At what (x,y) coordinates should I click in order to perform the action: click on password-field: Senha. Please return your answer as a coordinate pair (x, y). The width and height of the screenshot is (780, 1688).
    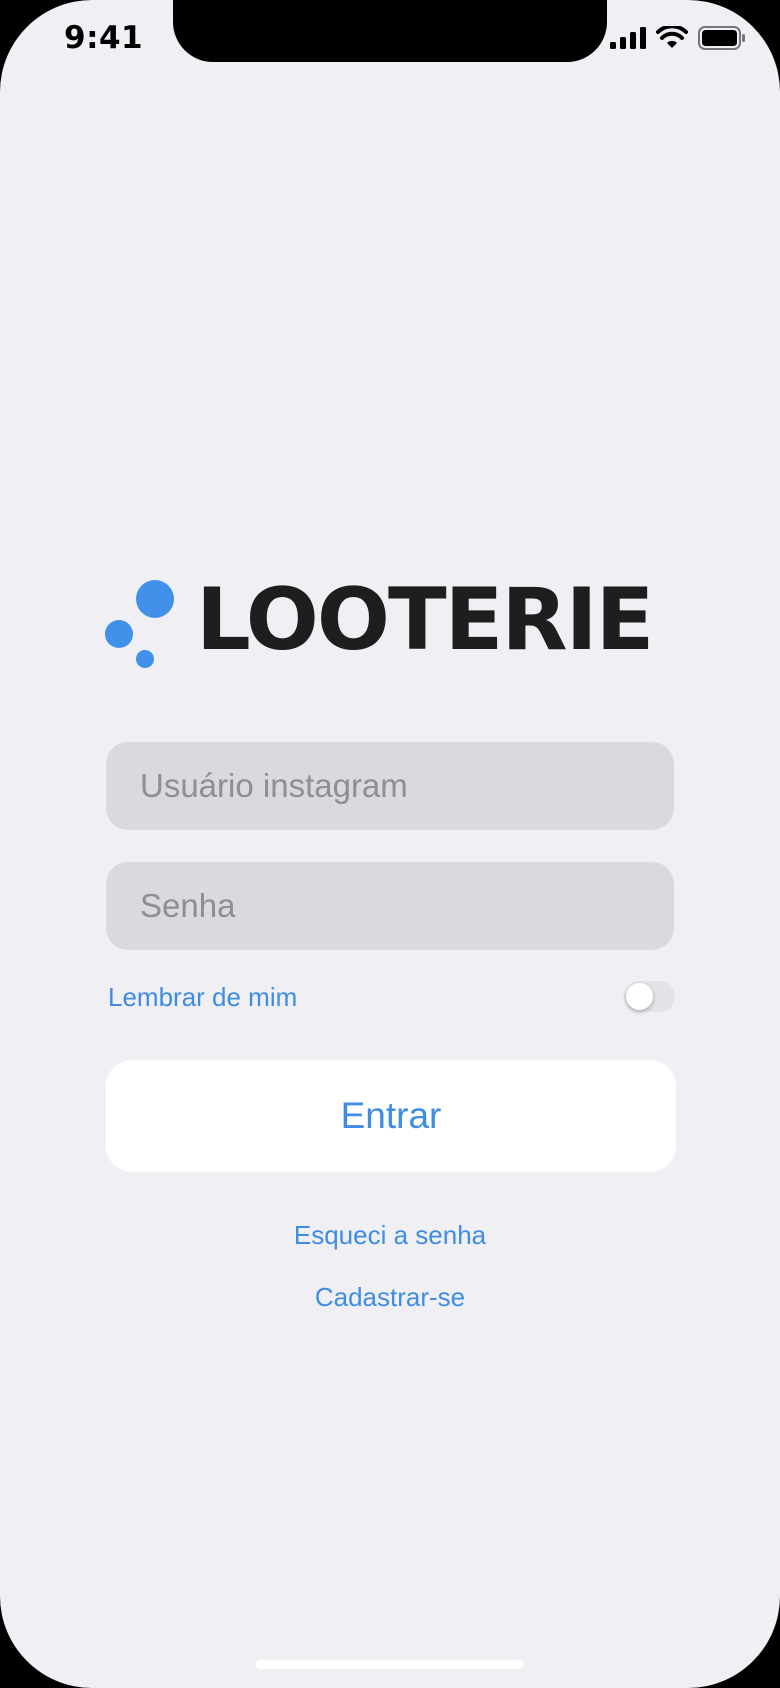
    Looking at the image, I should click on (390, 906).